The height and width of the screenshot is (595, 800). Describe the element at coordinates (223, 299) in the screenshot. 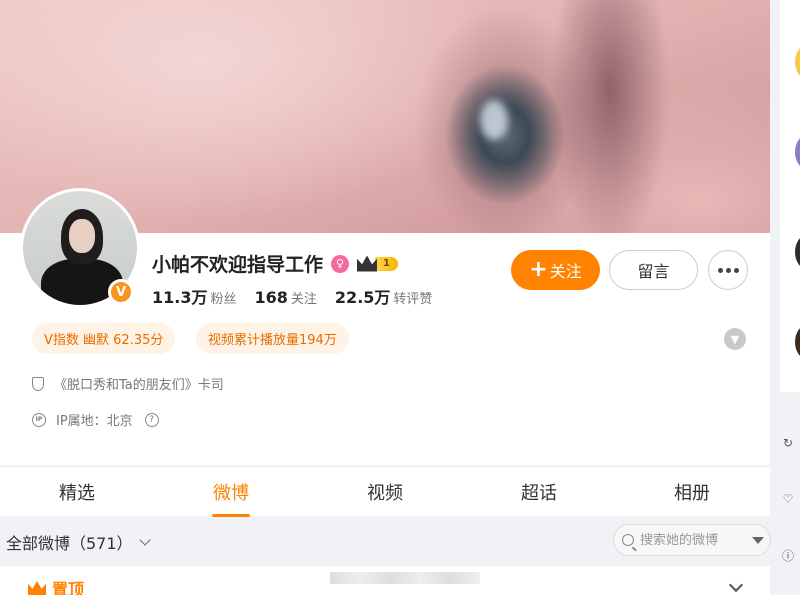

I see `stat-label: 粉丝` at that location.